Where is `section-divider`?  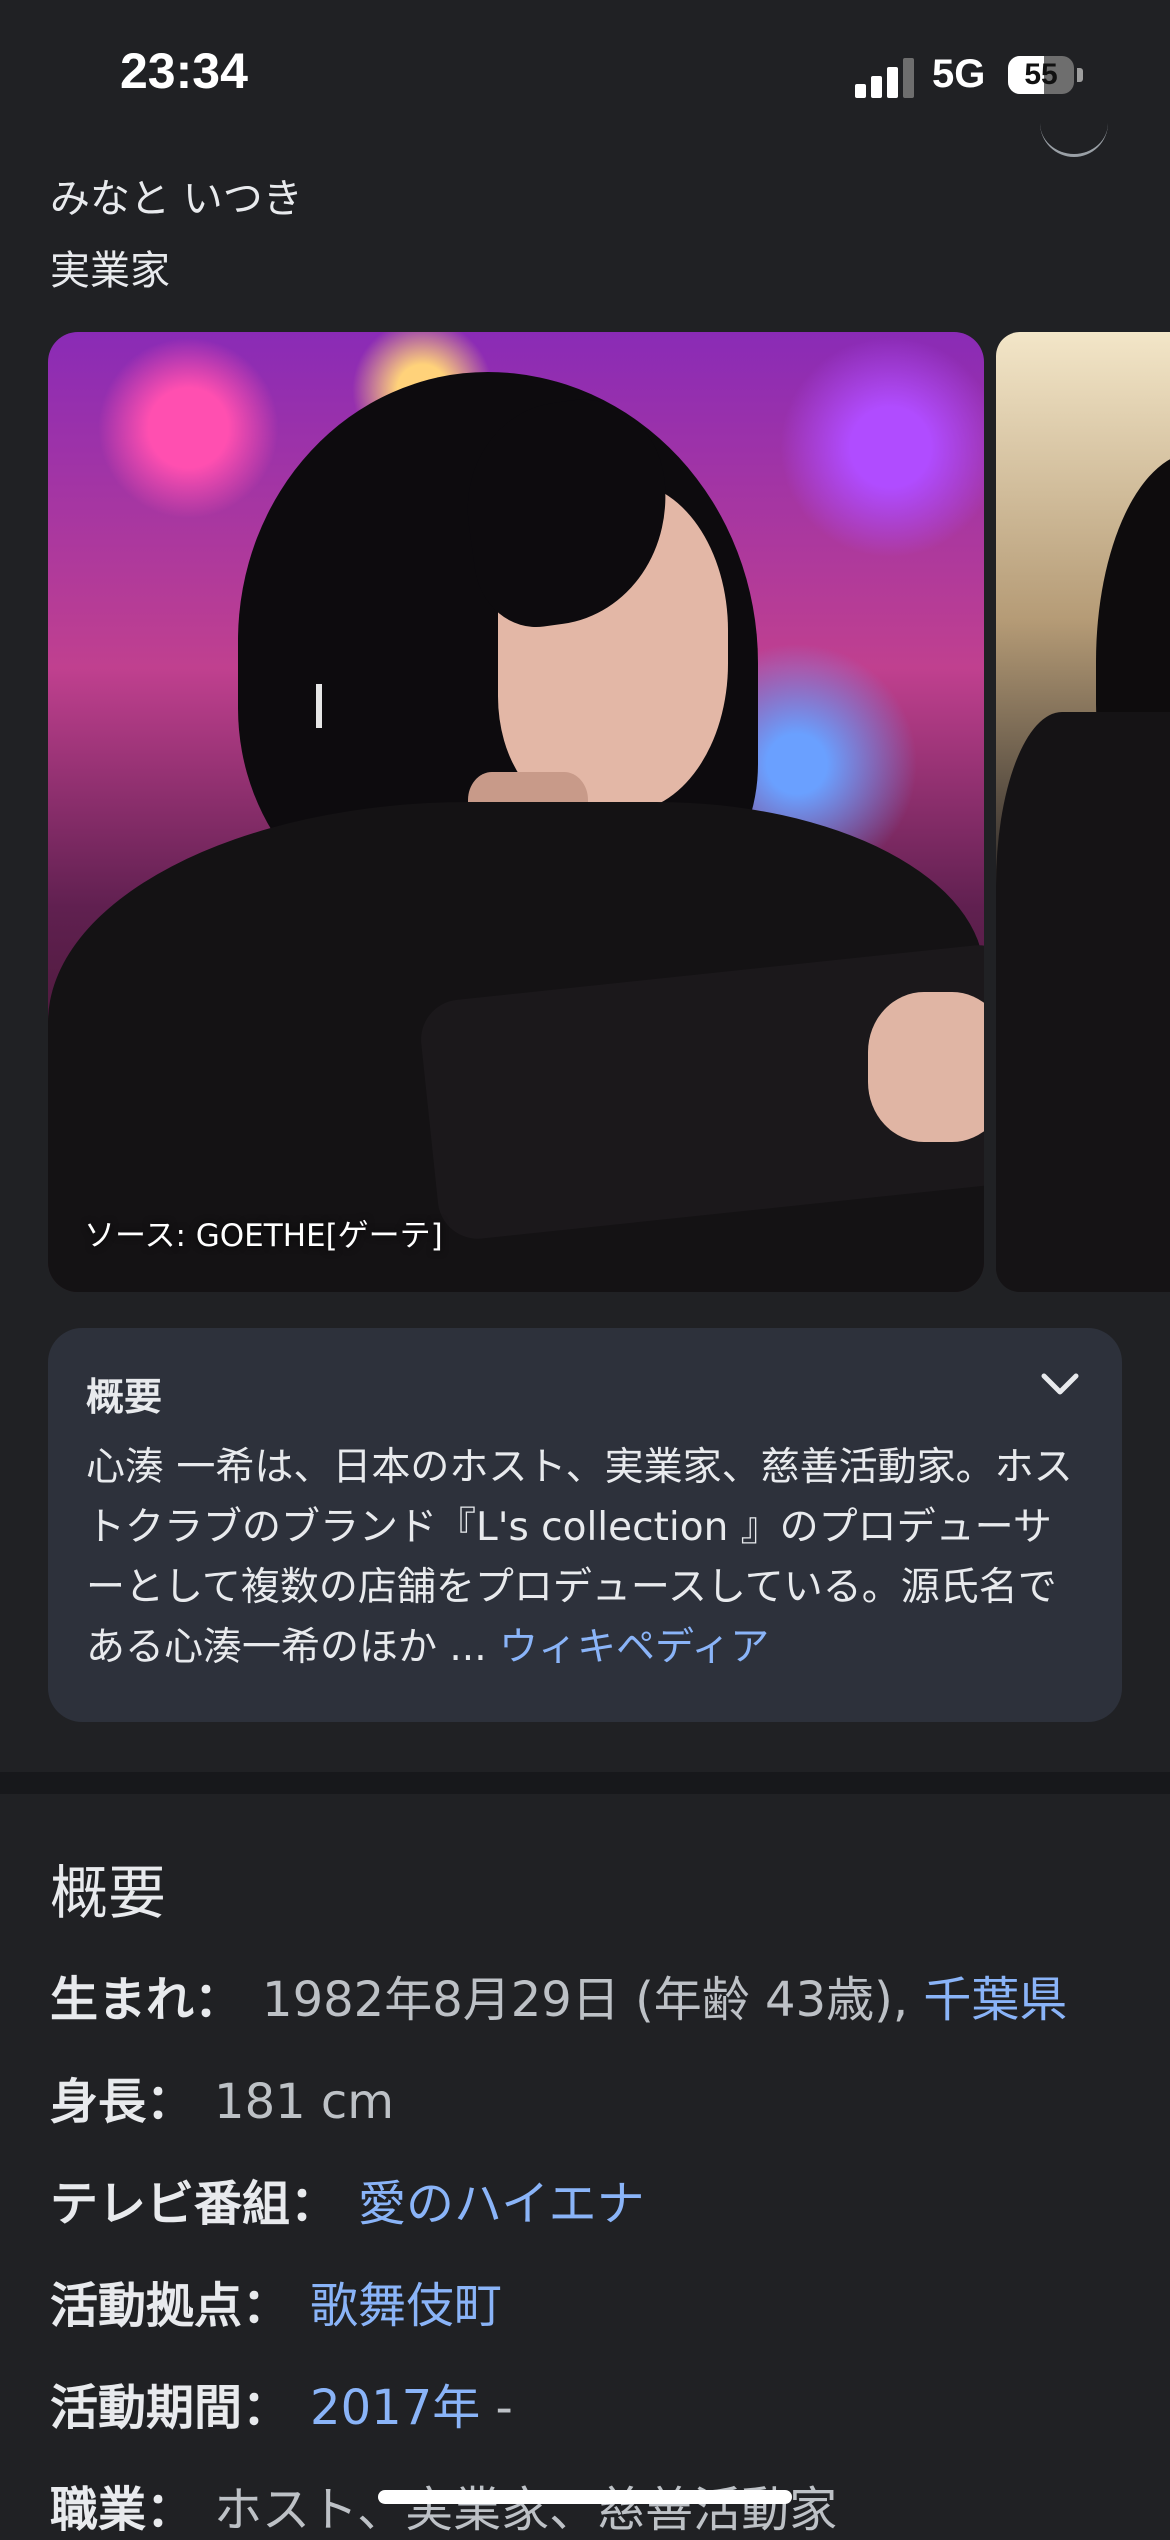 section-divider is located at coordinates (585, 1783).